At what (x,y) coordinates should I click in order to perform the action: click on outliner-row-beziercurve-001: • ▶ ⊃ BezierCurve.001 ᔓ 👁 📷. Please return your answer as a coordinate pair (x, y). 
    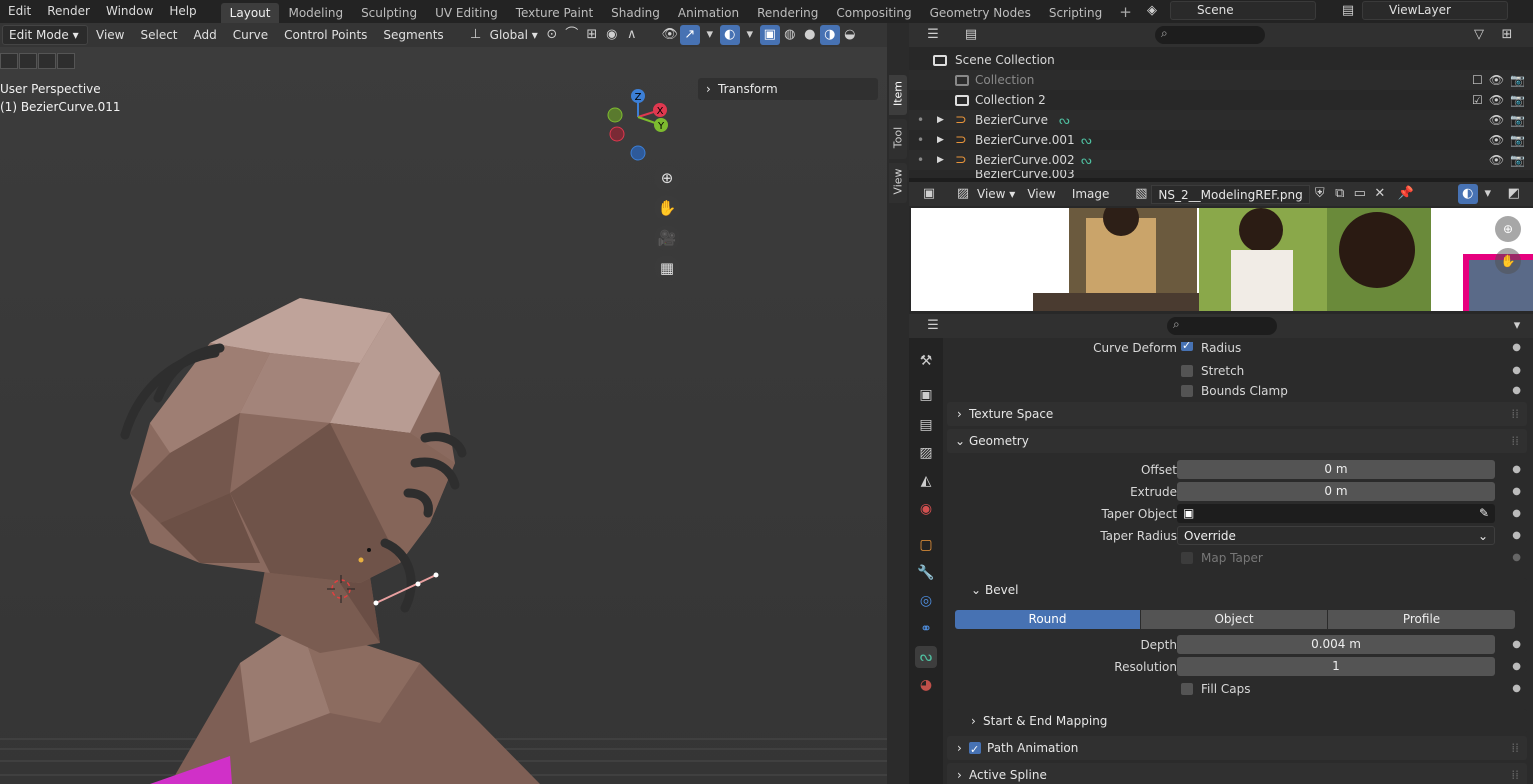
    Looking at the image, I should click on (1221, 140).